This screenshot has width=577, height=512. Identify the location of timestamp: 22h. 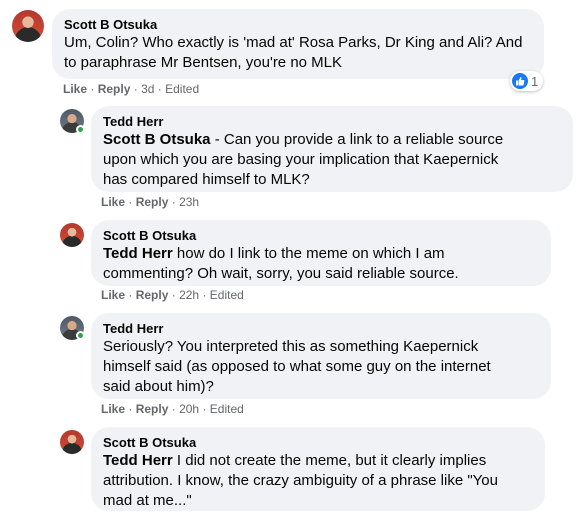
(189, 295).